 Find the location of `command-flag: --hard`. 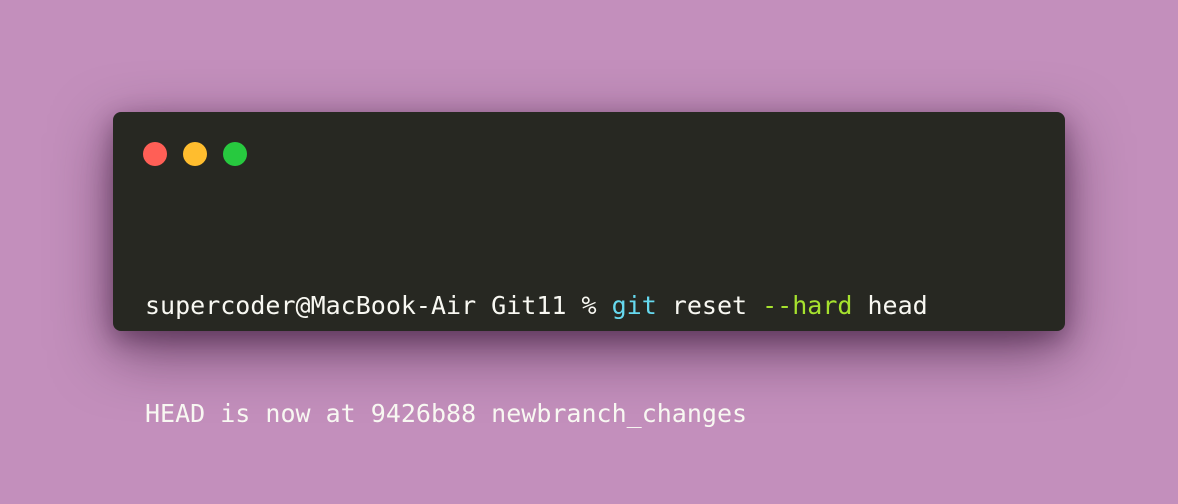

command-flag: --hard is located at coordinates (807, 305).